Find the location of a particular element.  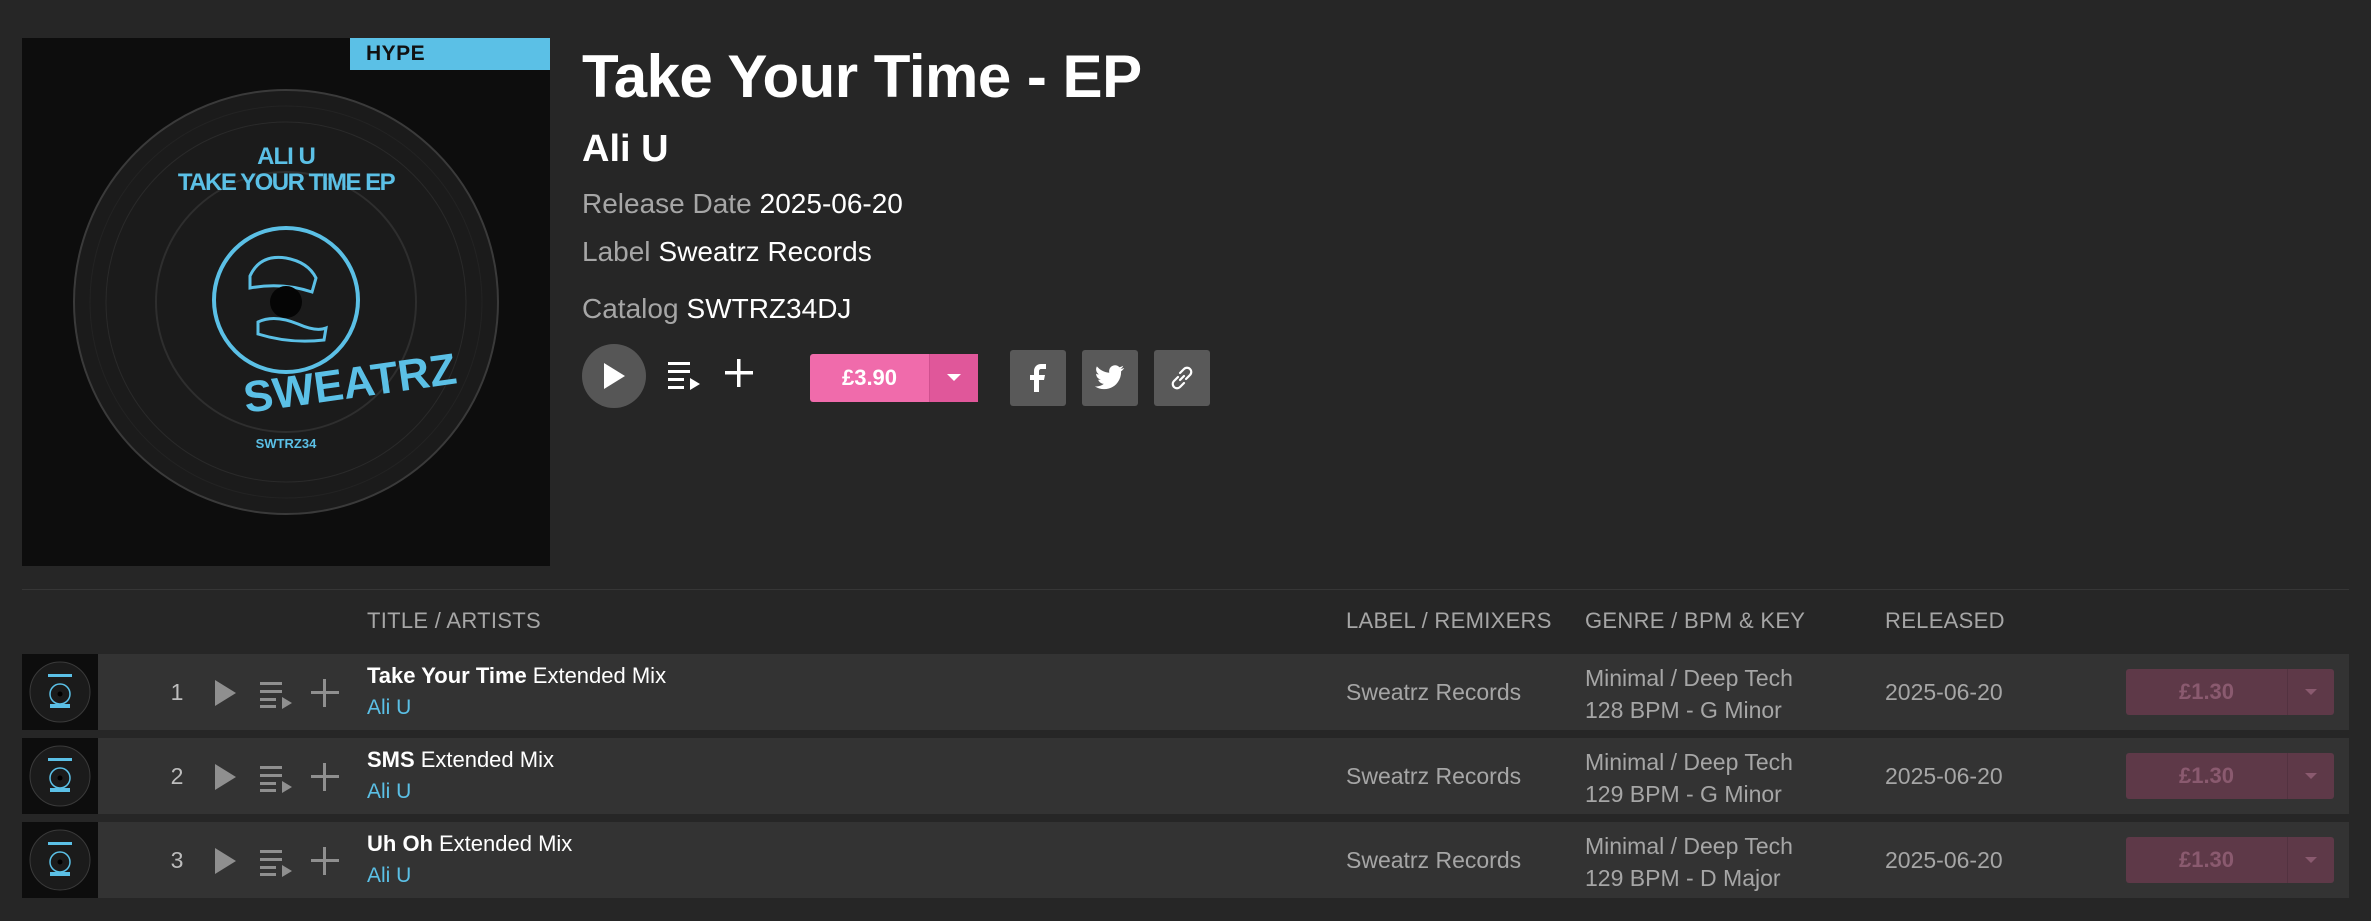

play-icon is located at coordinates (614, 376).